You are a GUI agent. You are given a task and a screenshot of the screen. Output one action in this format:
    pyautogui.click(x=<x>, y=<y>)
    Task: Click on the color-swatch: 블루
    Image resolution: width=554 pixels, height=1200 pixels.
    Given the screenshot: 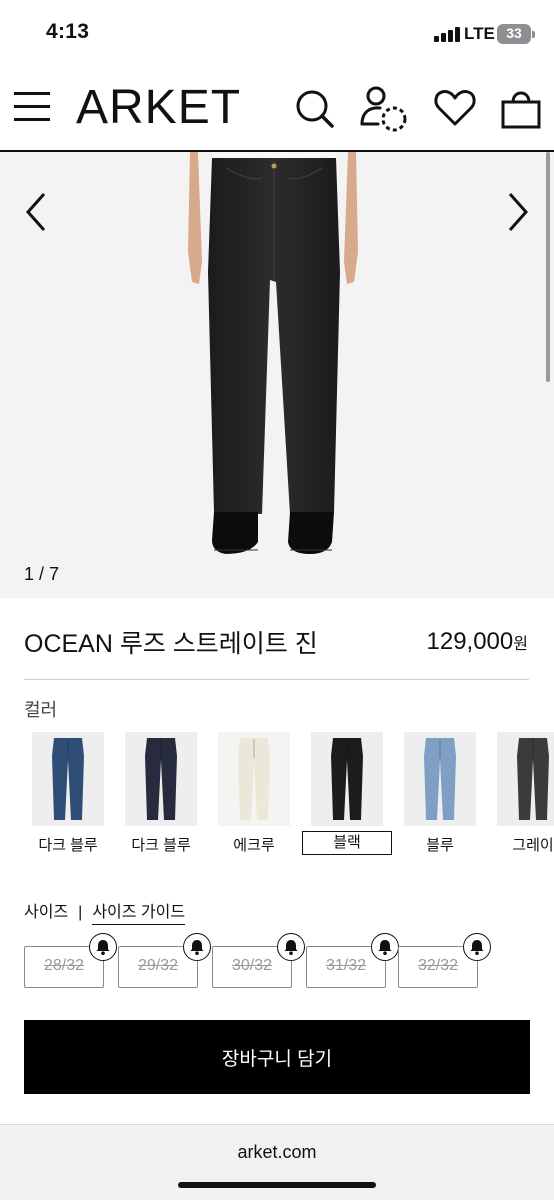 What is the action you would take?
    pyautogui.click(x=438, y=793)
    